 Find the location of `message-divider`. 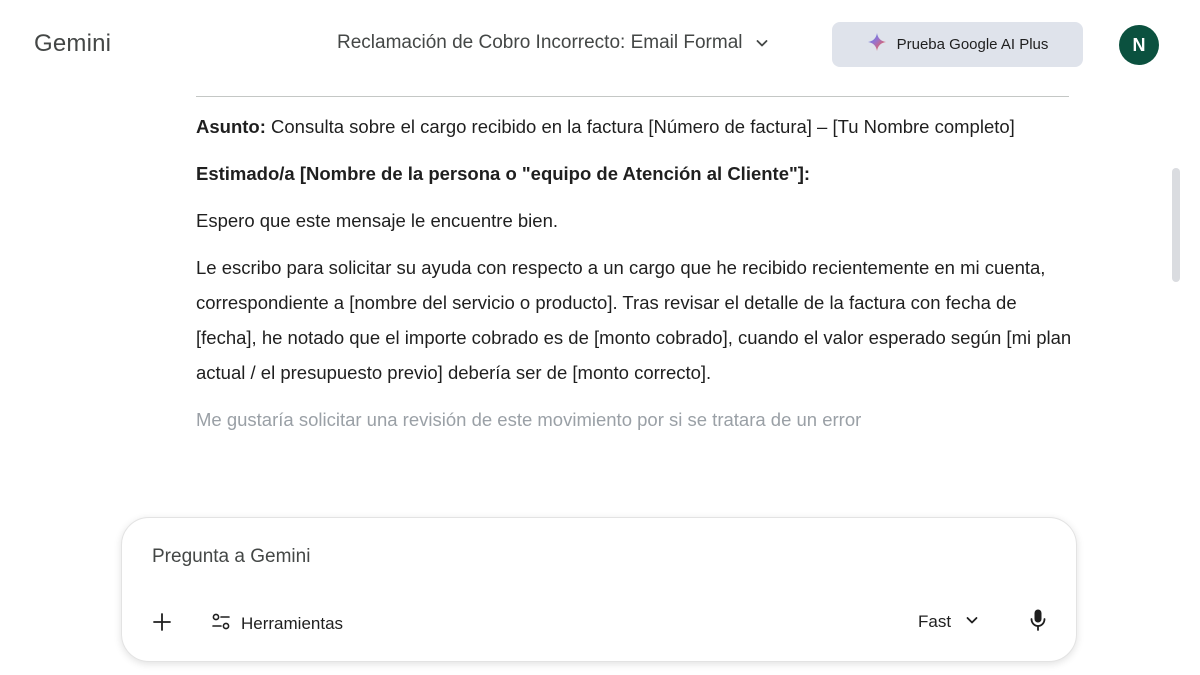

message-divider is located at coordinates (632, 96).